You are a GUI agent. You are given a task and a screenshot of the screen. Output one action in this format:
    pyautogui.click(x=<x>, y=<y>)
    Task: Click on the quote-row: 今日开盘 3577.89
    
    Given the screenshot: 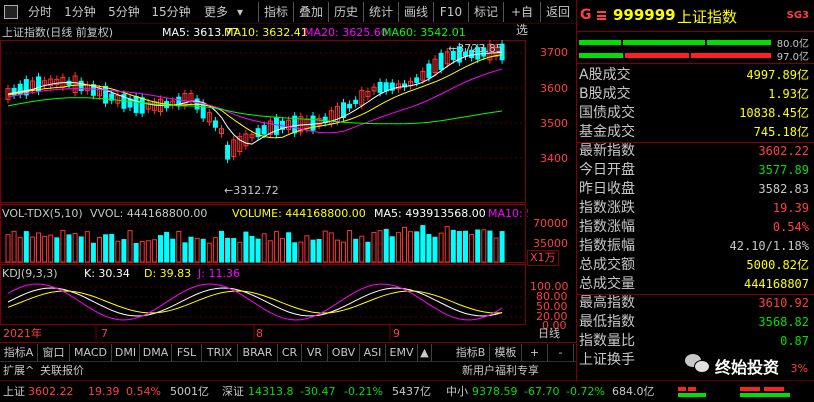 What is the action you would take?
    pyautogui.click(x=695, y=170)
    